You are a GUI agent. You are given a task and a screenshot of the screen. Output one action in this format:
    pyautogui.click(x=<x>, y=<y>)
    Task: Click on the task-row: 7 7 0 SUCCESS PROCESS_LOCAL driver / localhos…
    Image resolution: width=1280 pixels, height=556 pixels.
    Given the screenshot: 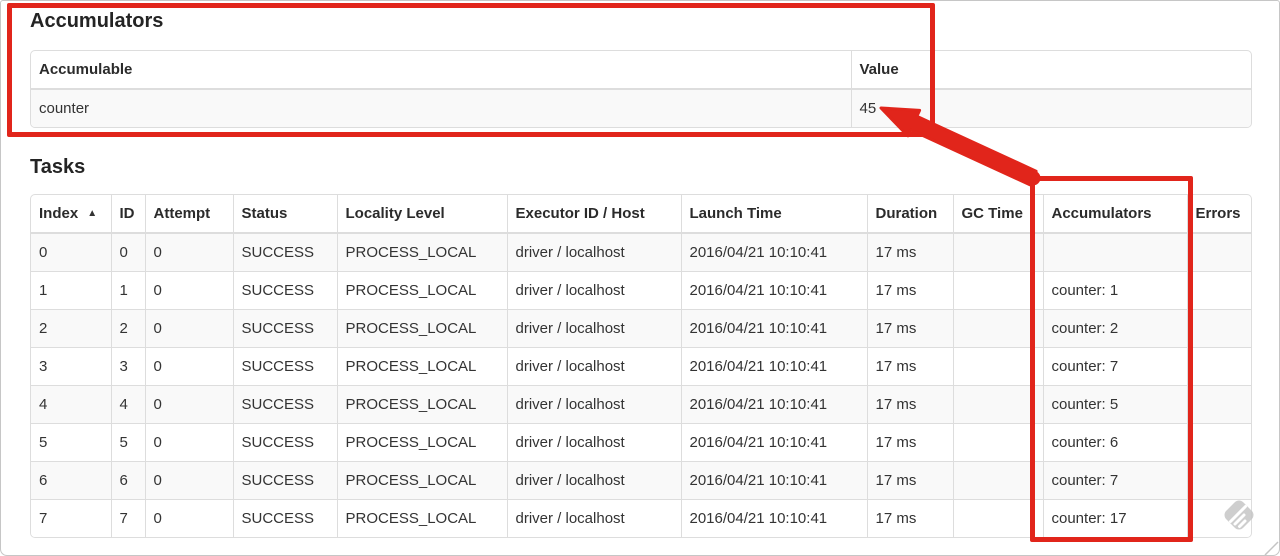 What is the action you would take?
    pyautogui.click(x=641, y=518)
    